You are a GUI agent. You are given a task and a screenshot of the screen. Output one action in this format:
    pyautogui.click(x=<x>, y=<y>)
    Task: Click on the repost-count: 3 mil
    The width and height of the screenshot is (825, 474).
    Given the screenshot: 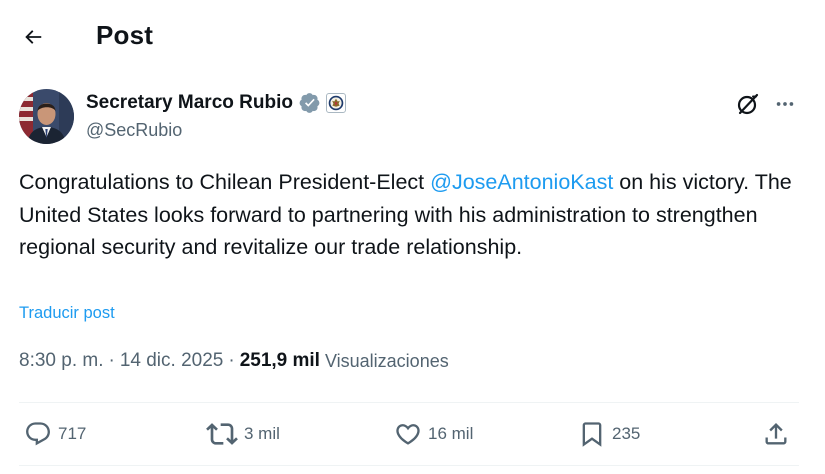 What is the action you would take?
    pyautogui.click(x=262, y=433)
    